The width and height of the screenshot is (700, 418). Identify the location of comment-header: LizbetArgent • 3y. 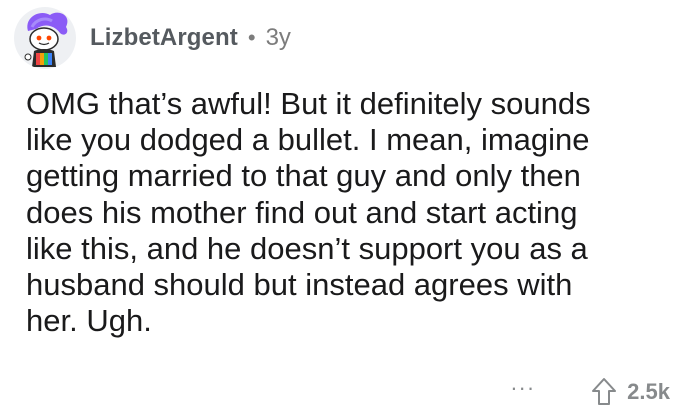
(152, 38).